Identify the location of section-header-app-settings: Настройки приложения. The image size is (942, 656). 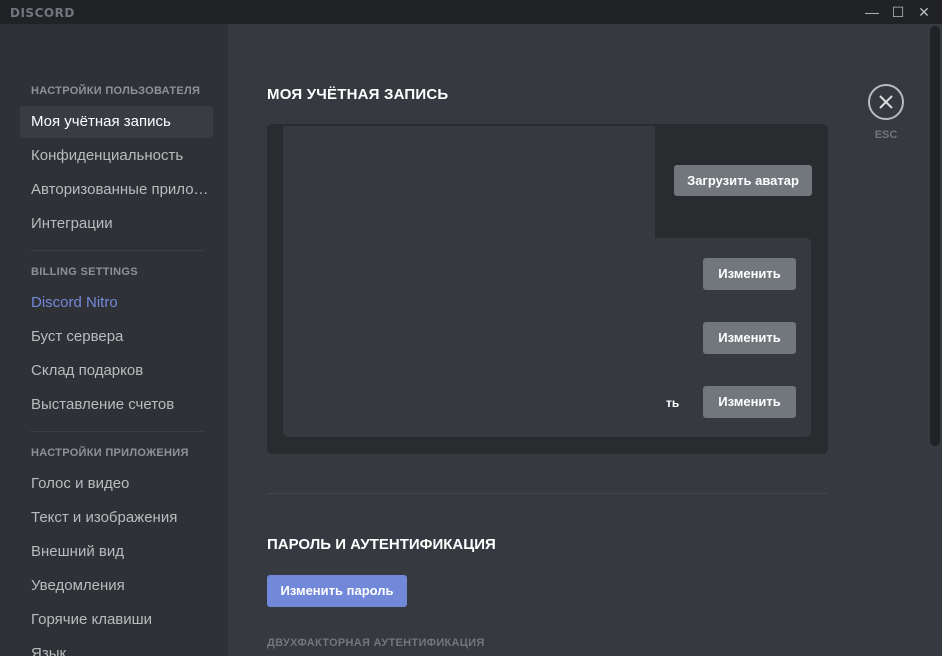
(110, 453).